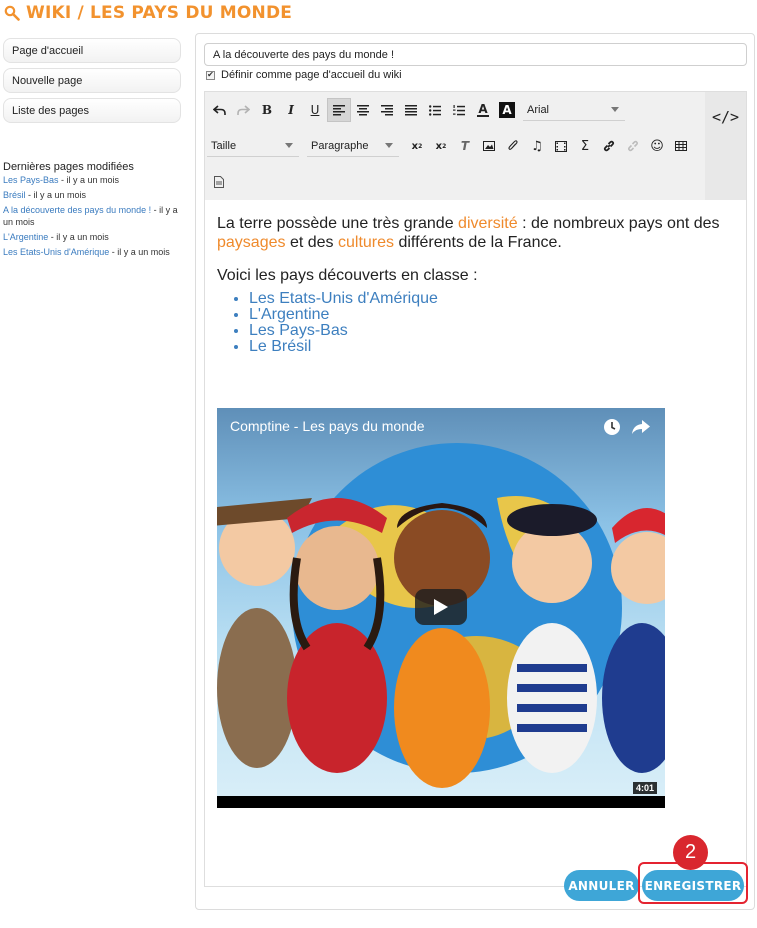 The image size is (757, 928). Describe the element at coordinates (315, 110) in the screenshot. I see `underline-icon: U` at that location.